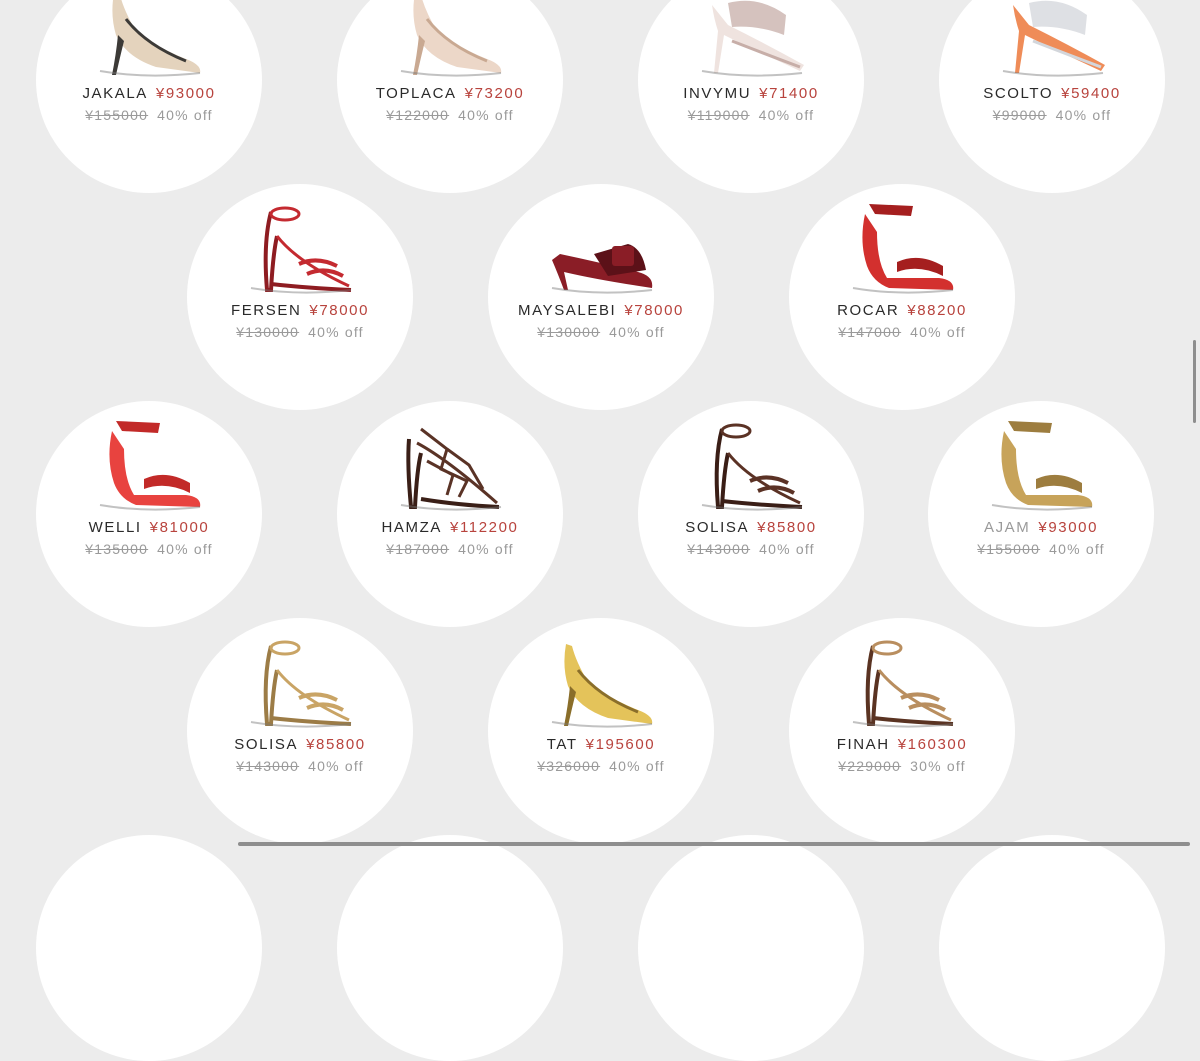 The height and width of the screenshot is (1061, 1200). What do you see at coordinates (1041, 527) in the screenshot?
I see `product-title: AJAM ¥93000` at bounding box center [1041, 527].